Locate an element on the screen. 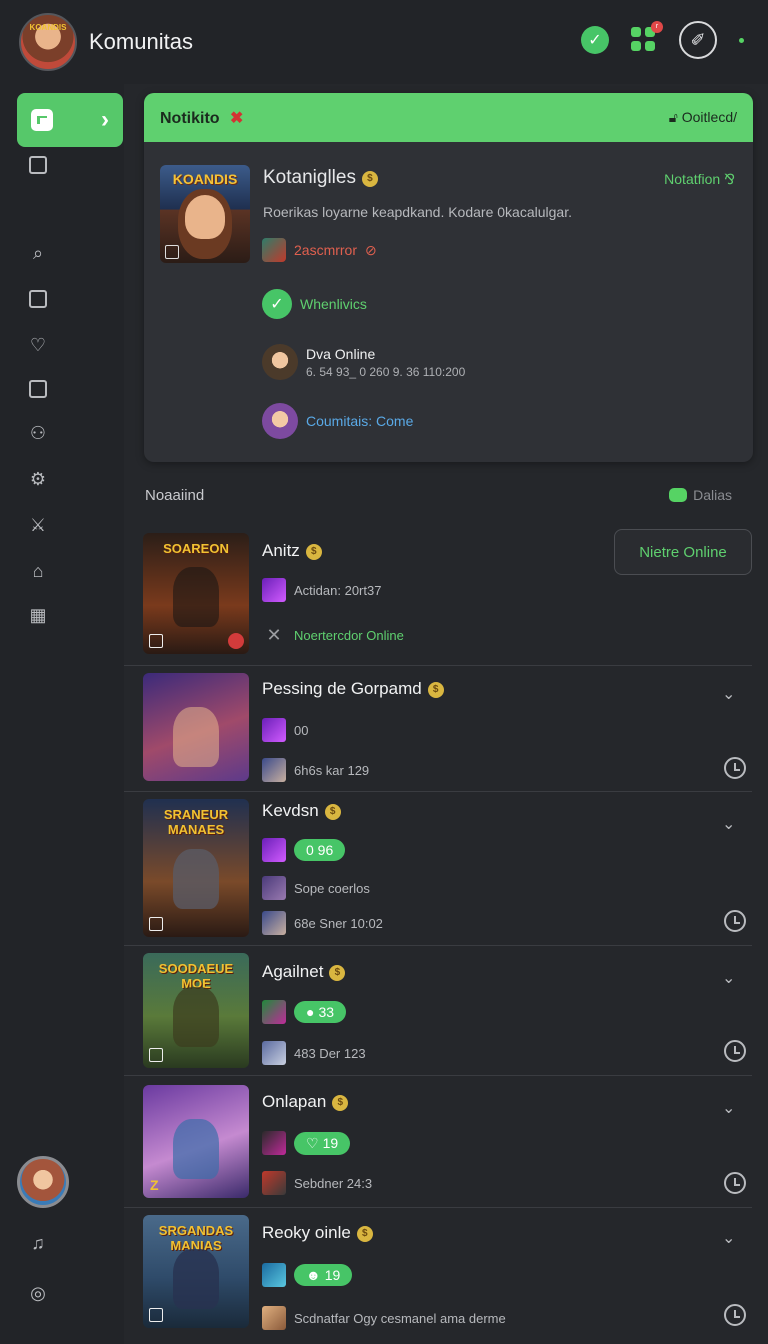  item-row: ♡ 19 is located at coordinates (306, 1143).